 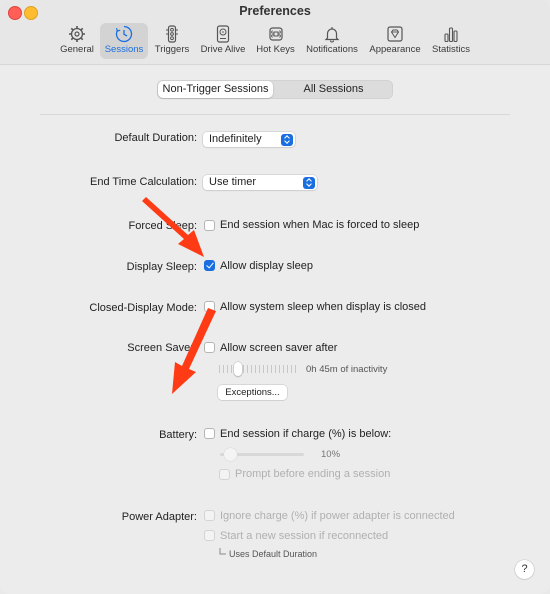 I want to click on corner-indent-icon, so click(x=222, y=551).